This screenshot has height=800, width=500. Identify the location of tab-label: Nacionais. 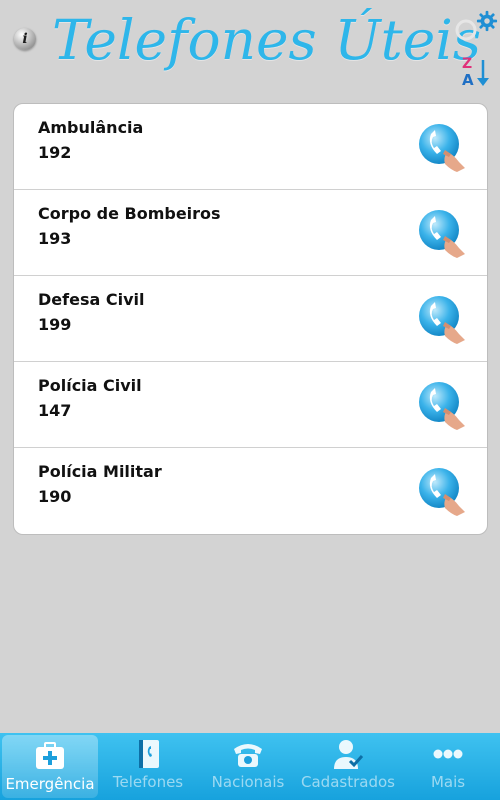
(248, 782).